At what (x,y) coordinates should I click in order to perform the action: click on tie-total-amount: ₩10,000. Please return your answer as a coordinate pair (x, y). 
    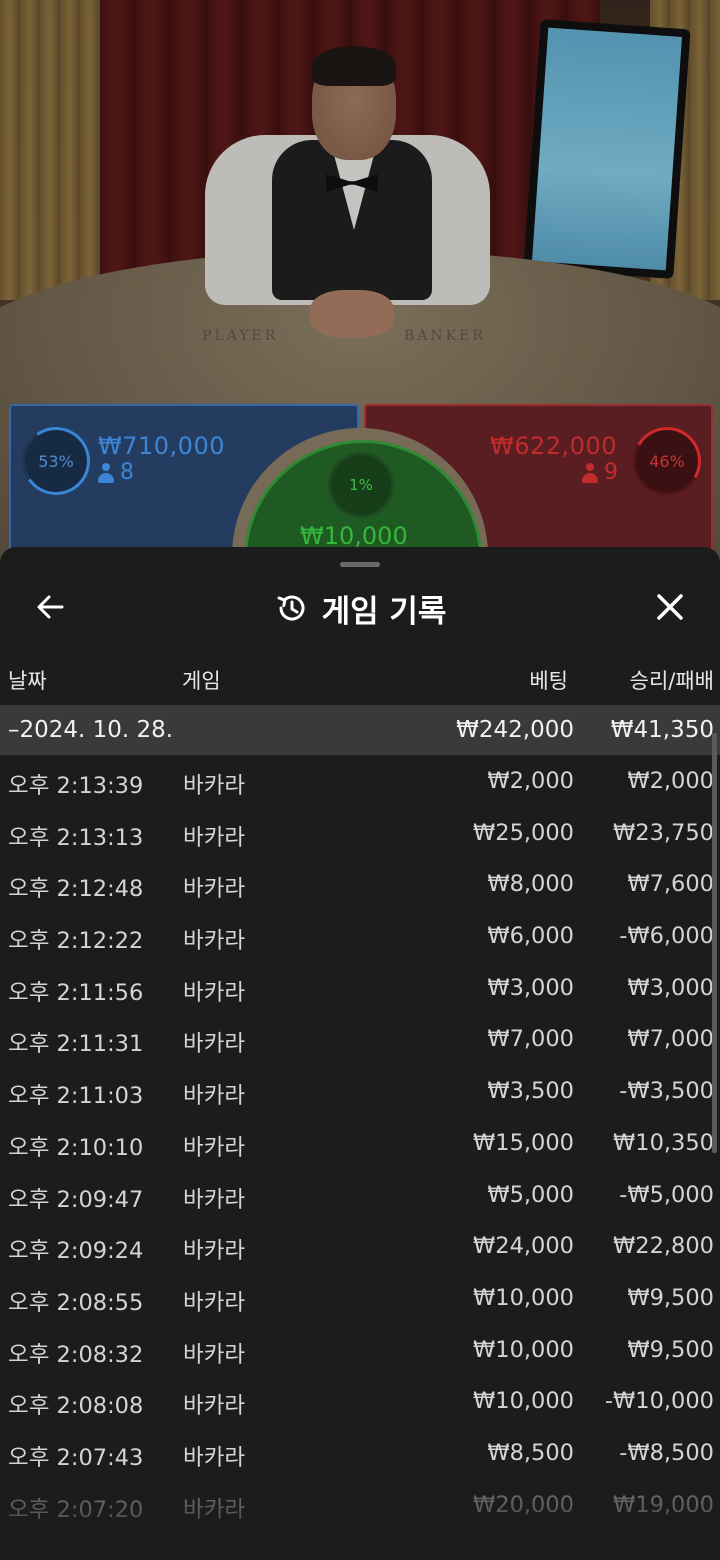
    Looking at the image, I should click on (354, 536).